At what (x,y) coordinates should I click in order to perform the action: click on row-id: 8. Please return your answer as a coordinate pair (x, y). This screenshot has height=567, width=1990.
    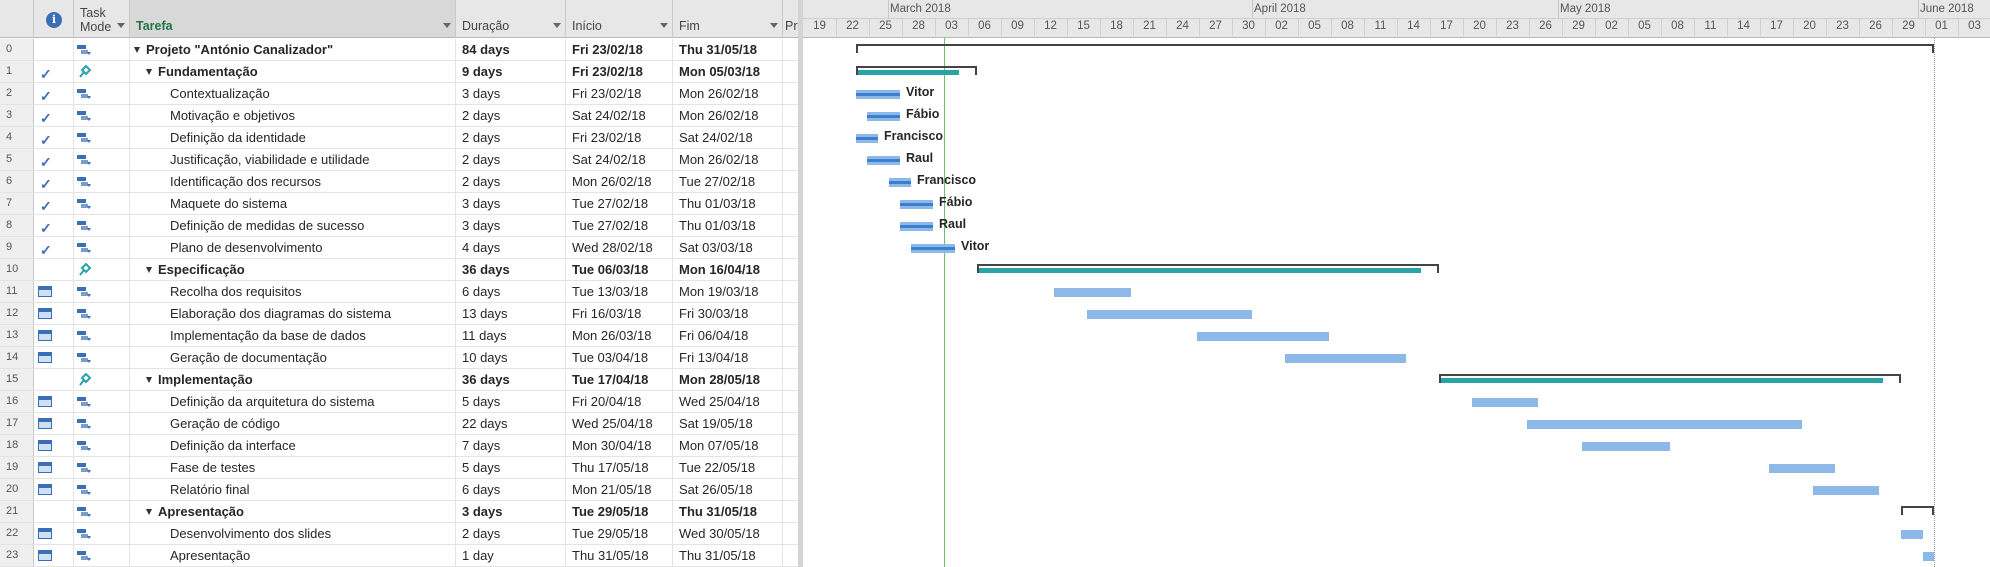
    Looking at the image, I should click on (17, 225).